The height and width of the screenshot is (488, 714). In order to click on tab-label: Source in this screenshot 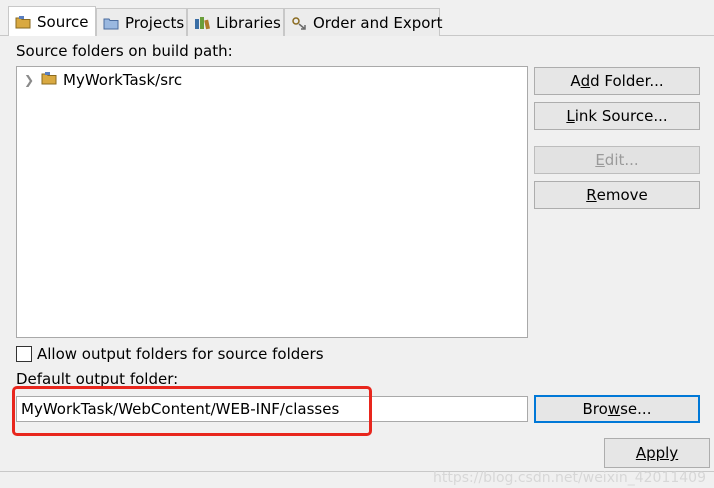, I will do `click(63, 21)`.